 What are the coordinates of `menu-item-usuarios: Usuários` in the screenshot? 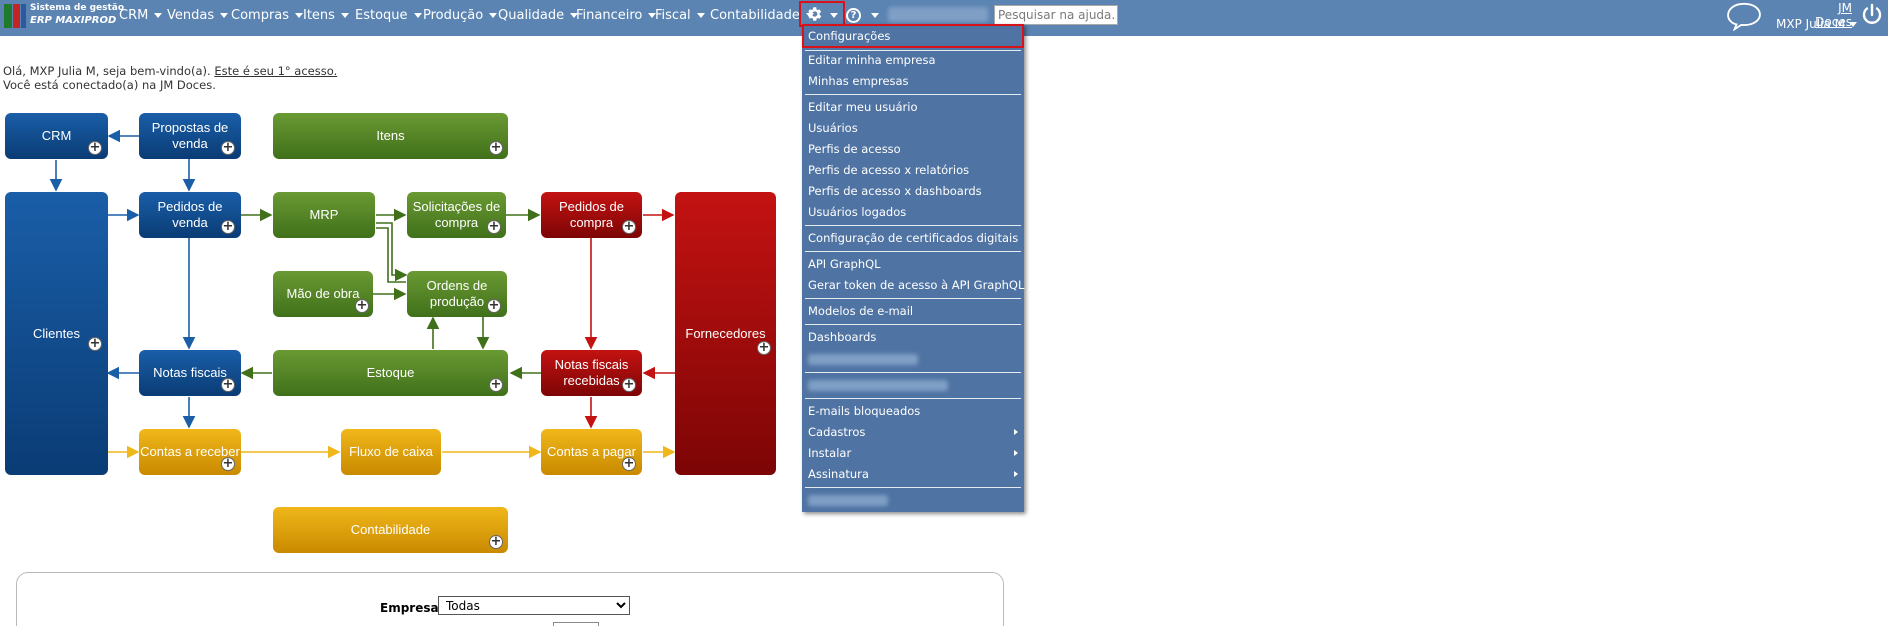 It's located at (913, 128).